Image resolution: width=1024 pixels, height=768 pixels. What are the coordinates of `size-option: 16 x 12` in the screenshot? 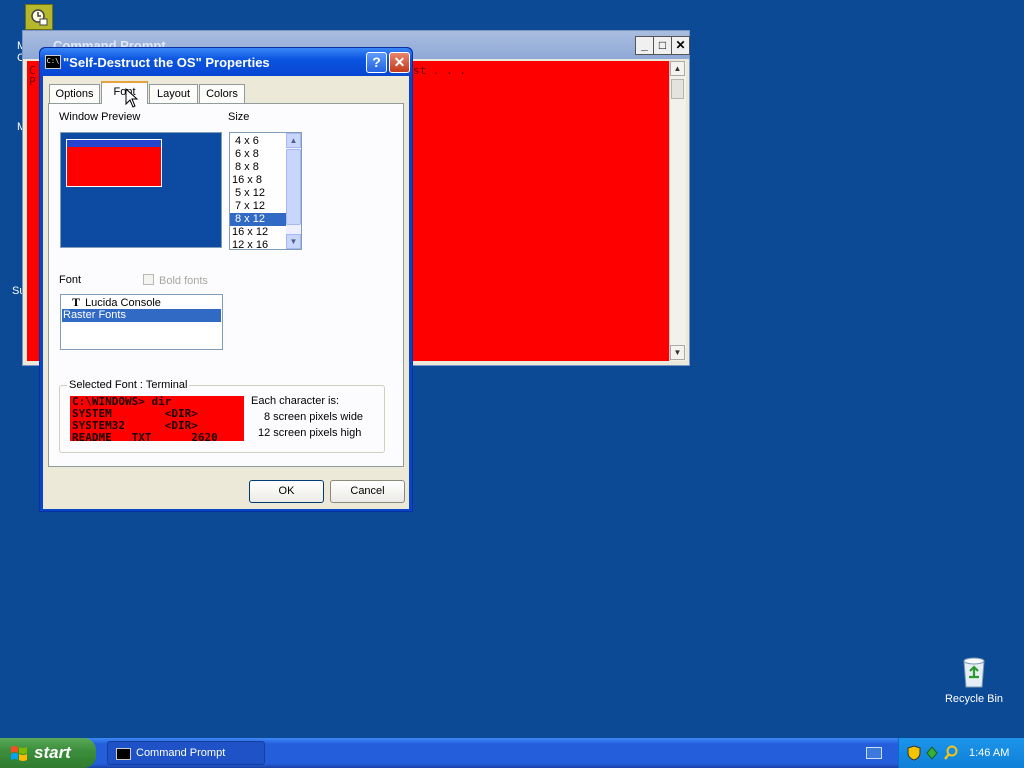 It's located at (258, 232).